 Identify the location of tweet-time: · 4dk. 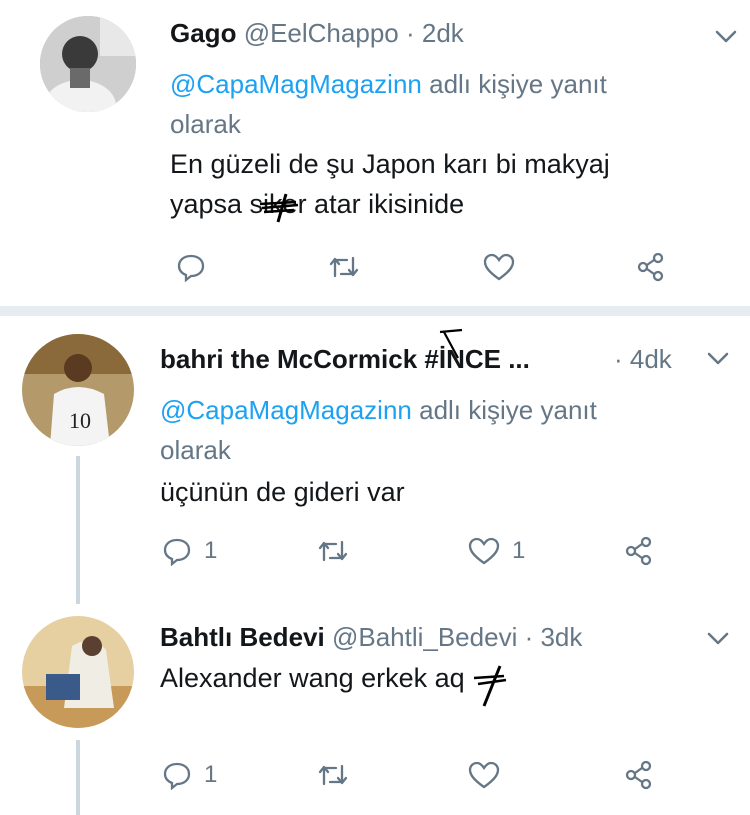
(643, 359).